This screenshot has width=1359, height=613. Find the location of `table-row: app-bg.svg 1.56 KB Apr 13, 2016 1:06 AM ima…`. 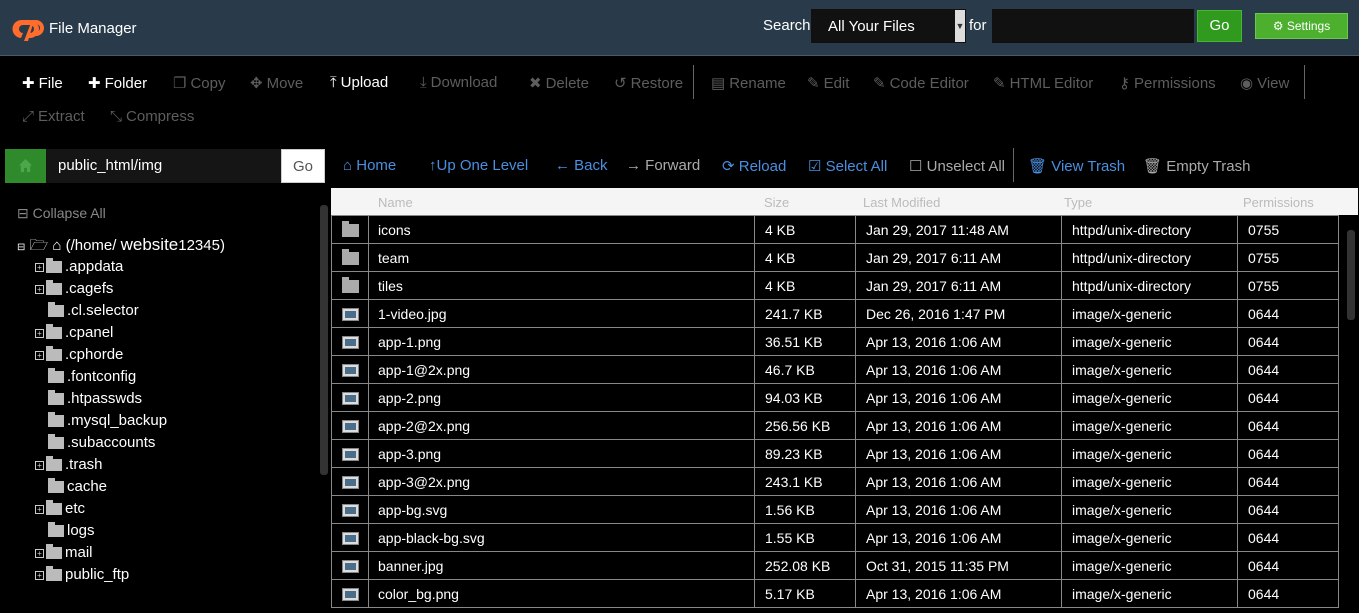

table-row: app-bg.svg 1.56 KB Apr 13, 2016 1:06 AM ima… is located at coordinates (835, 509).